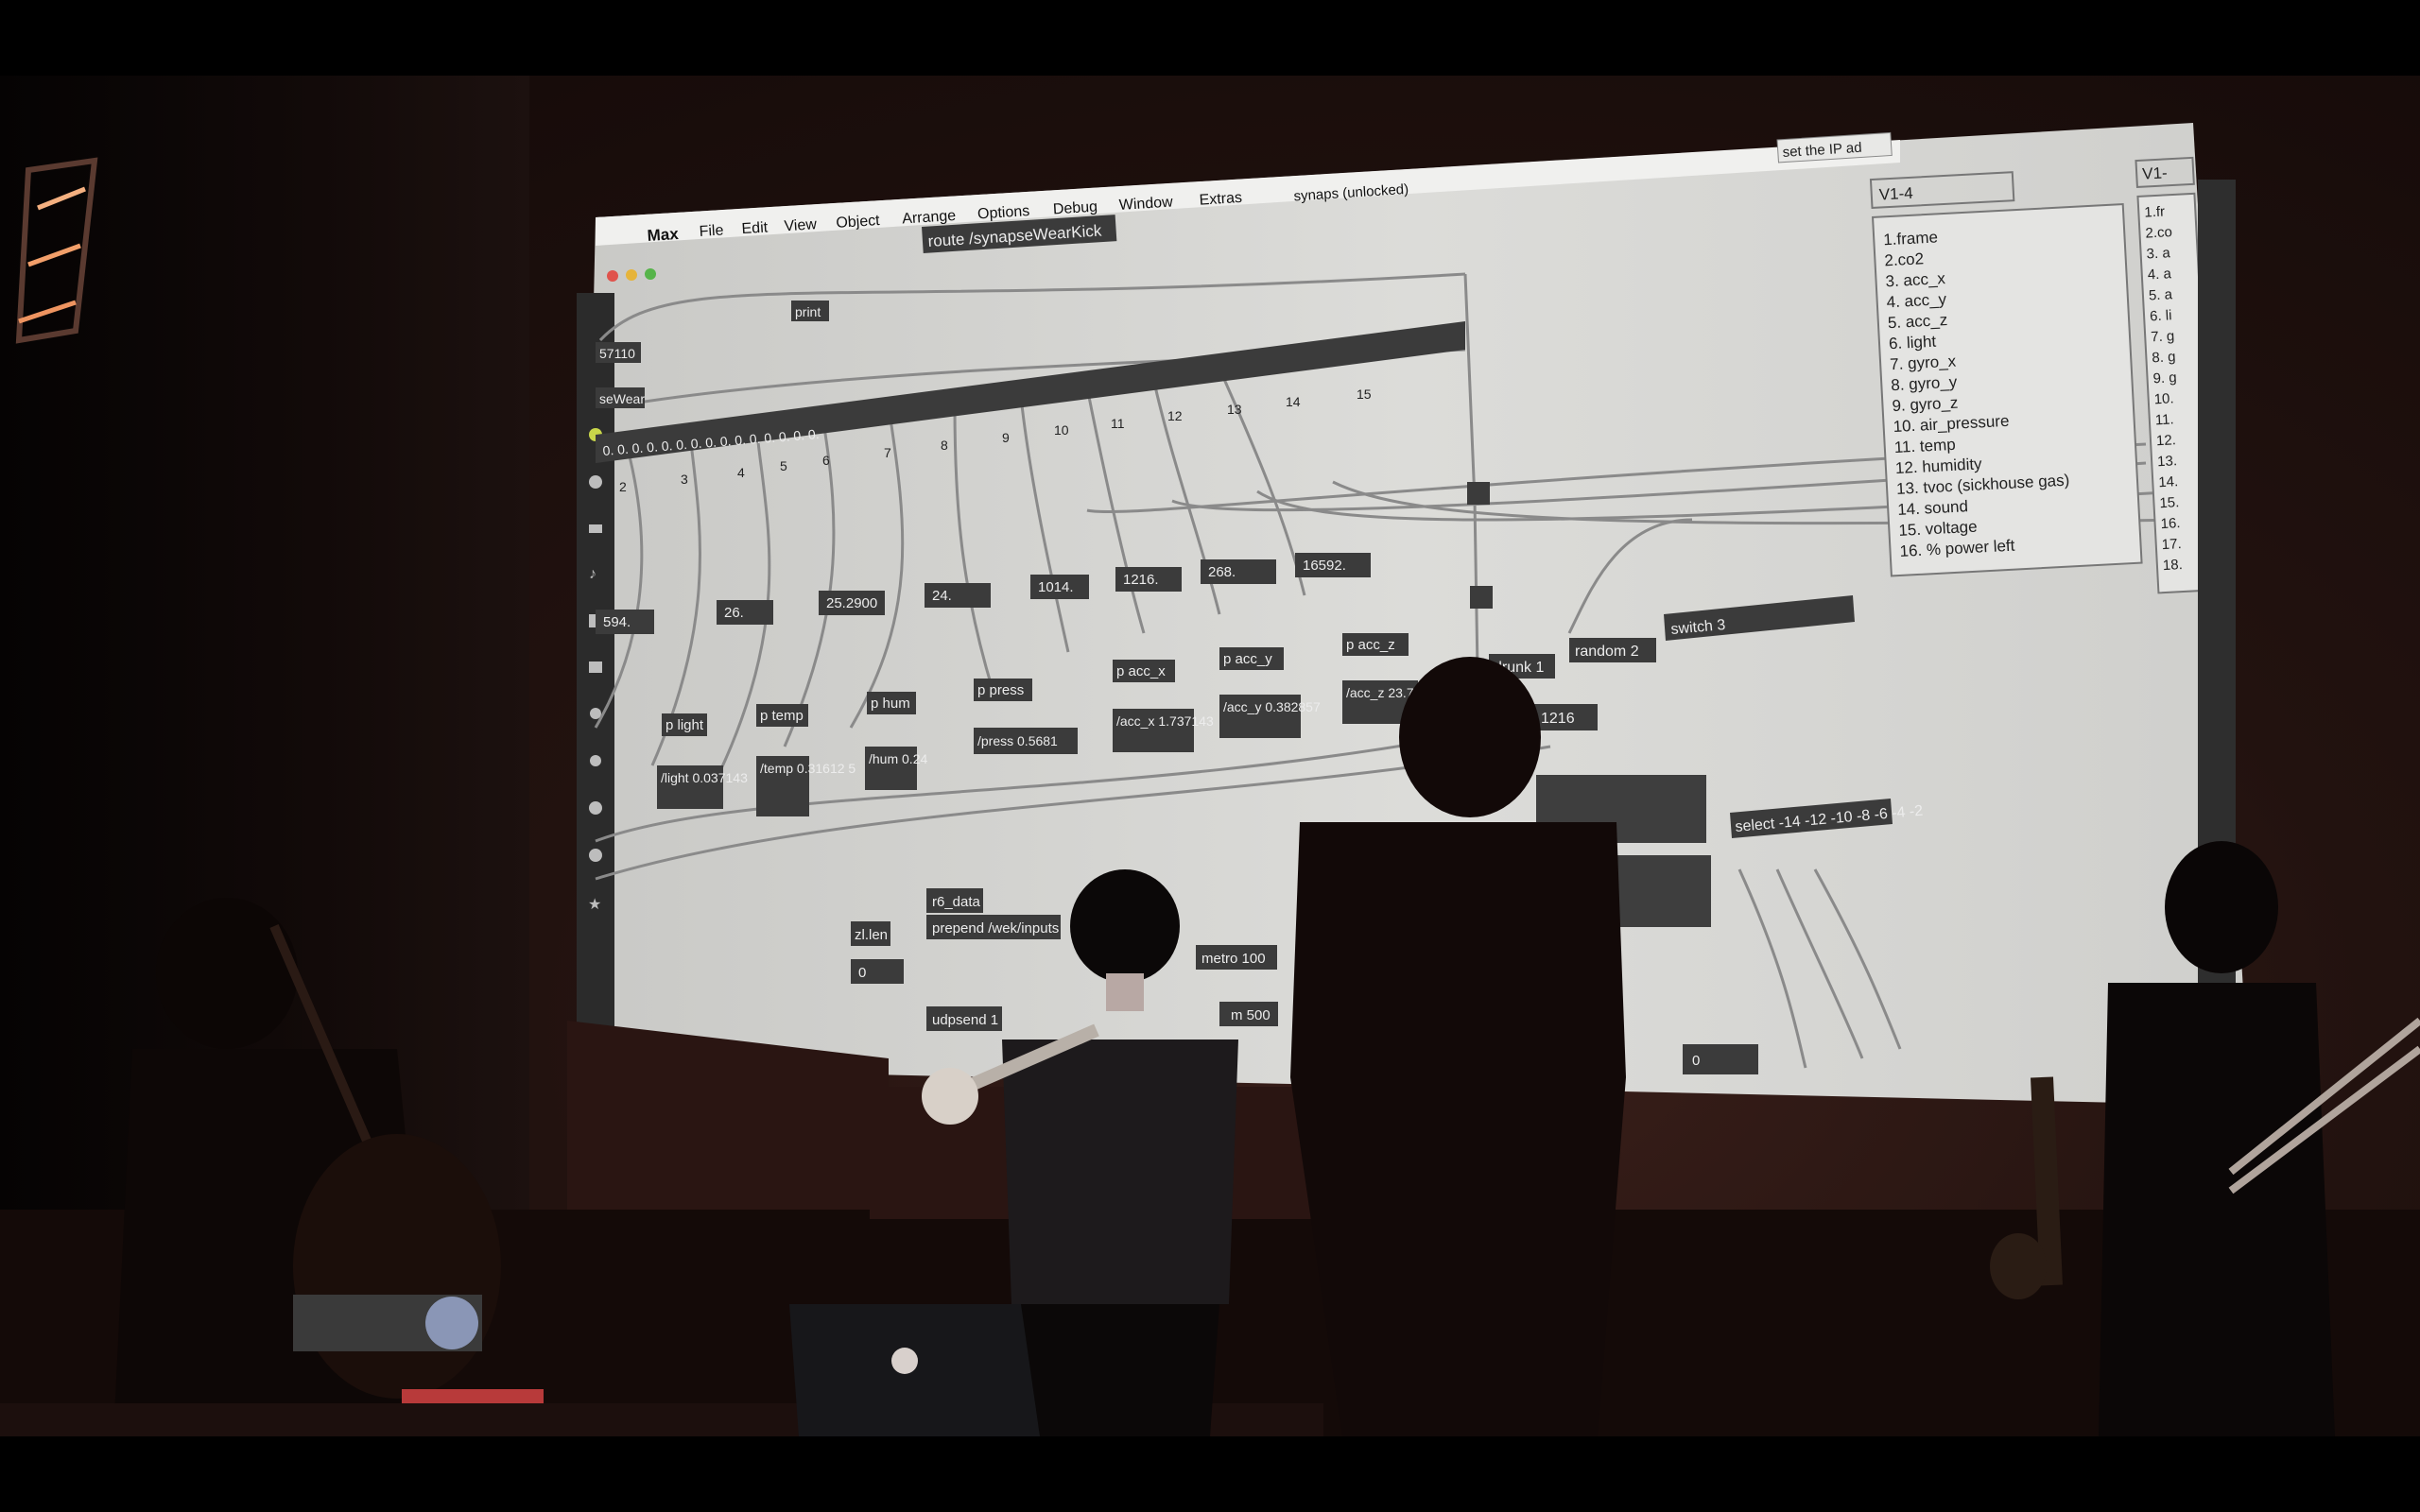 This screenshot has width=2420, height=1512. What do you see at coordinates (1924, 446) in the screenshot?
I see `svg-text: 11. temp` at bounding box center [1924, 446].